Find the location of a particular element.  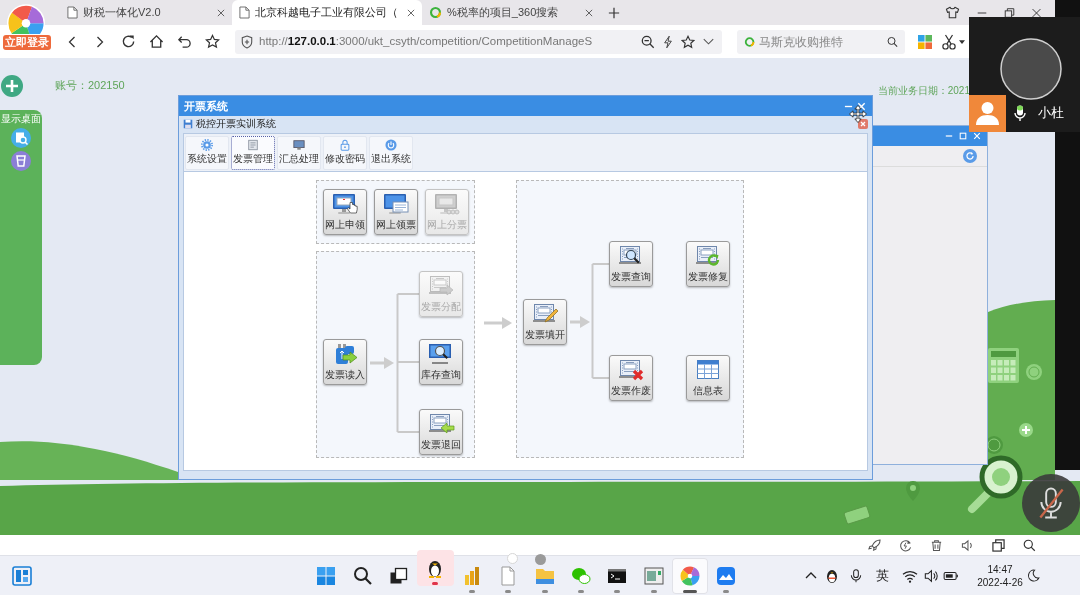

zoom-icon is located at coordinates (648, 41).